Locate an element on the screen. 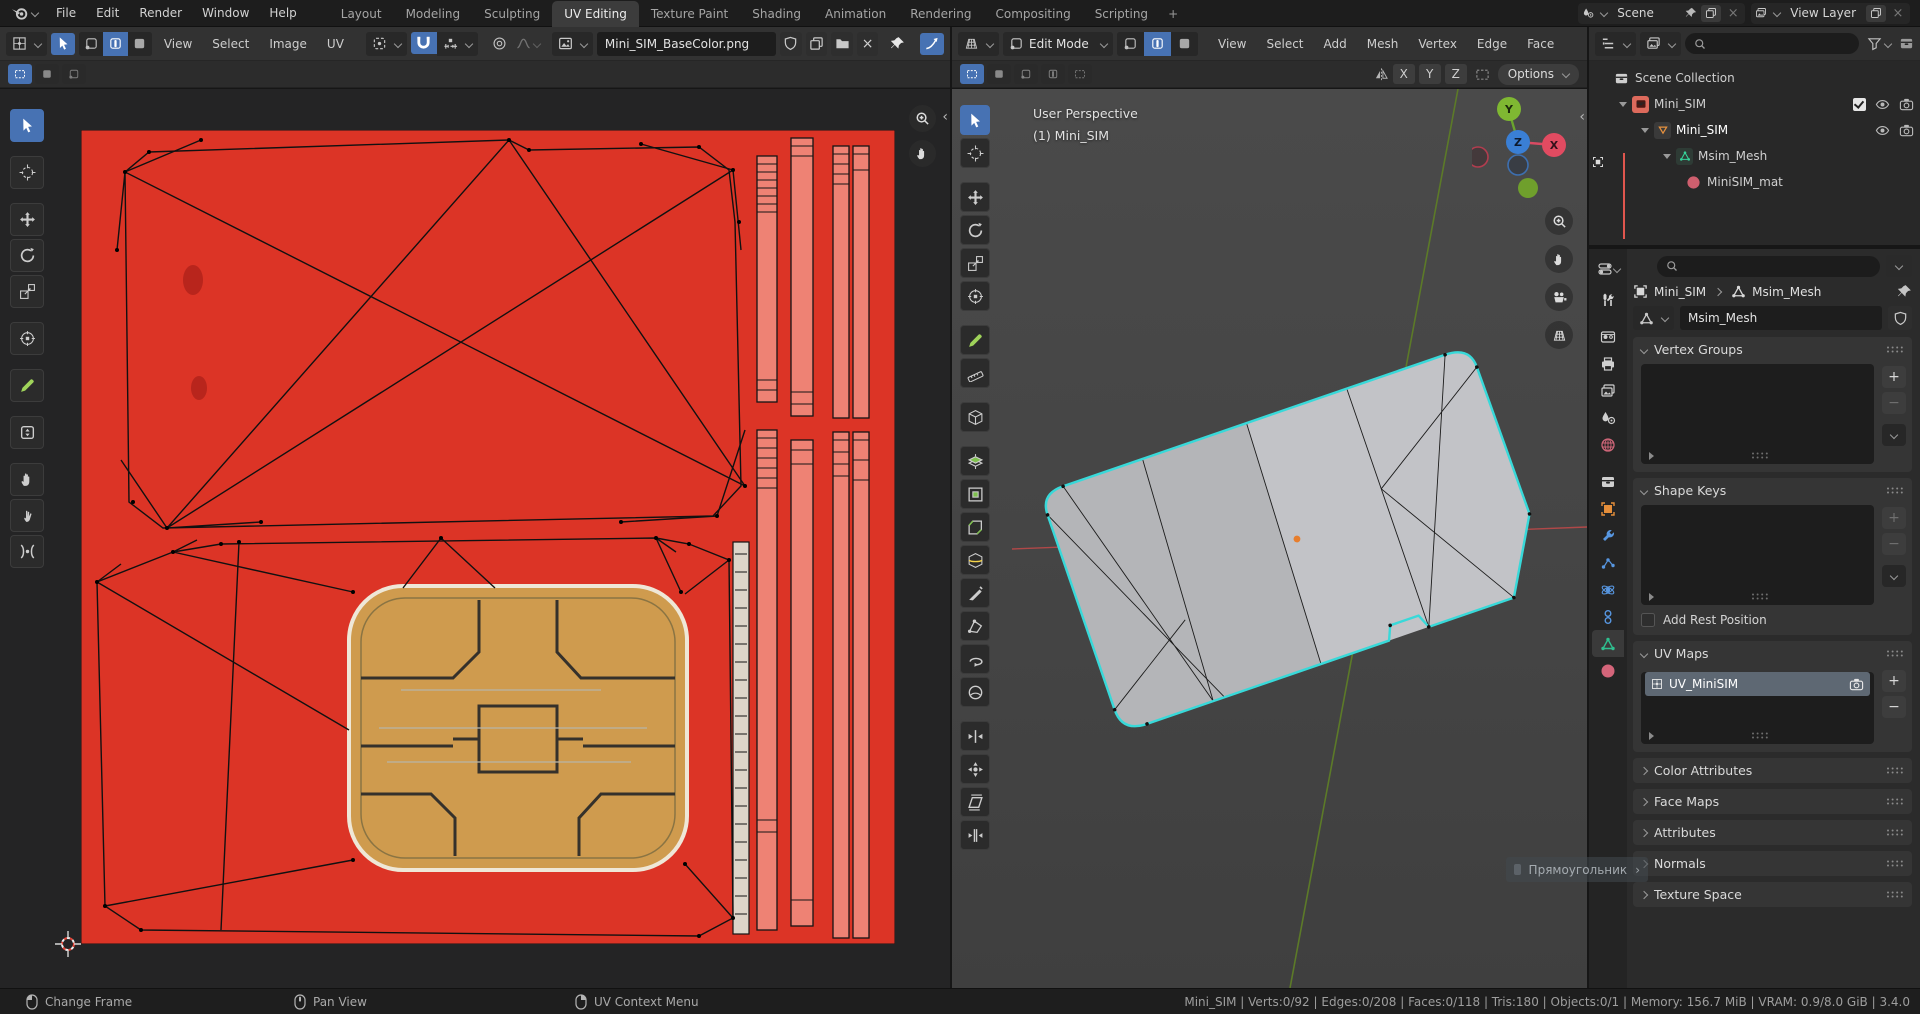 The image size is (1920, 1014). browse-mesh-button is located at coordinates (1653, 318).